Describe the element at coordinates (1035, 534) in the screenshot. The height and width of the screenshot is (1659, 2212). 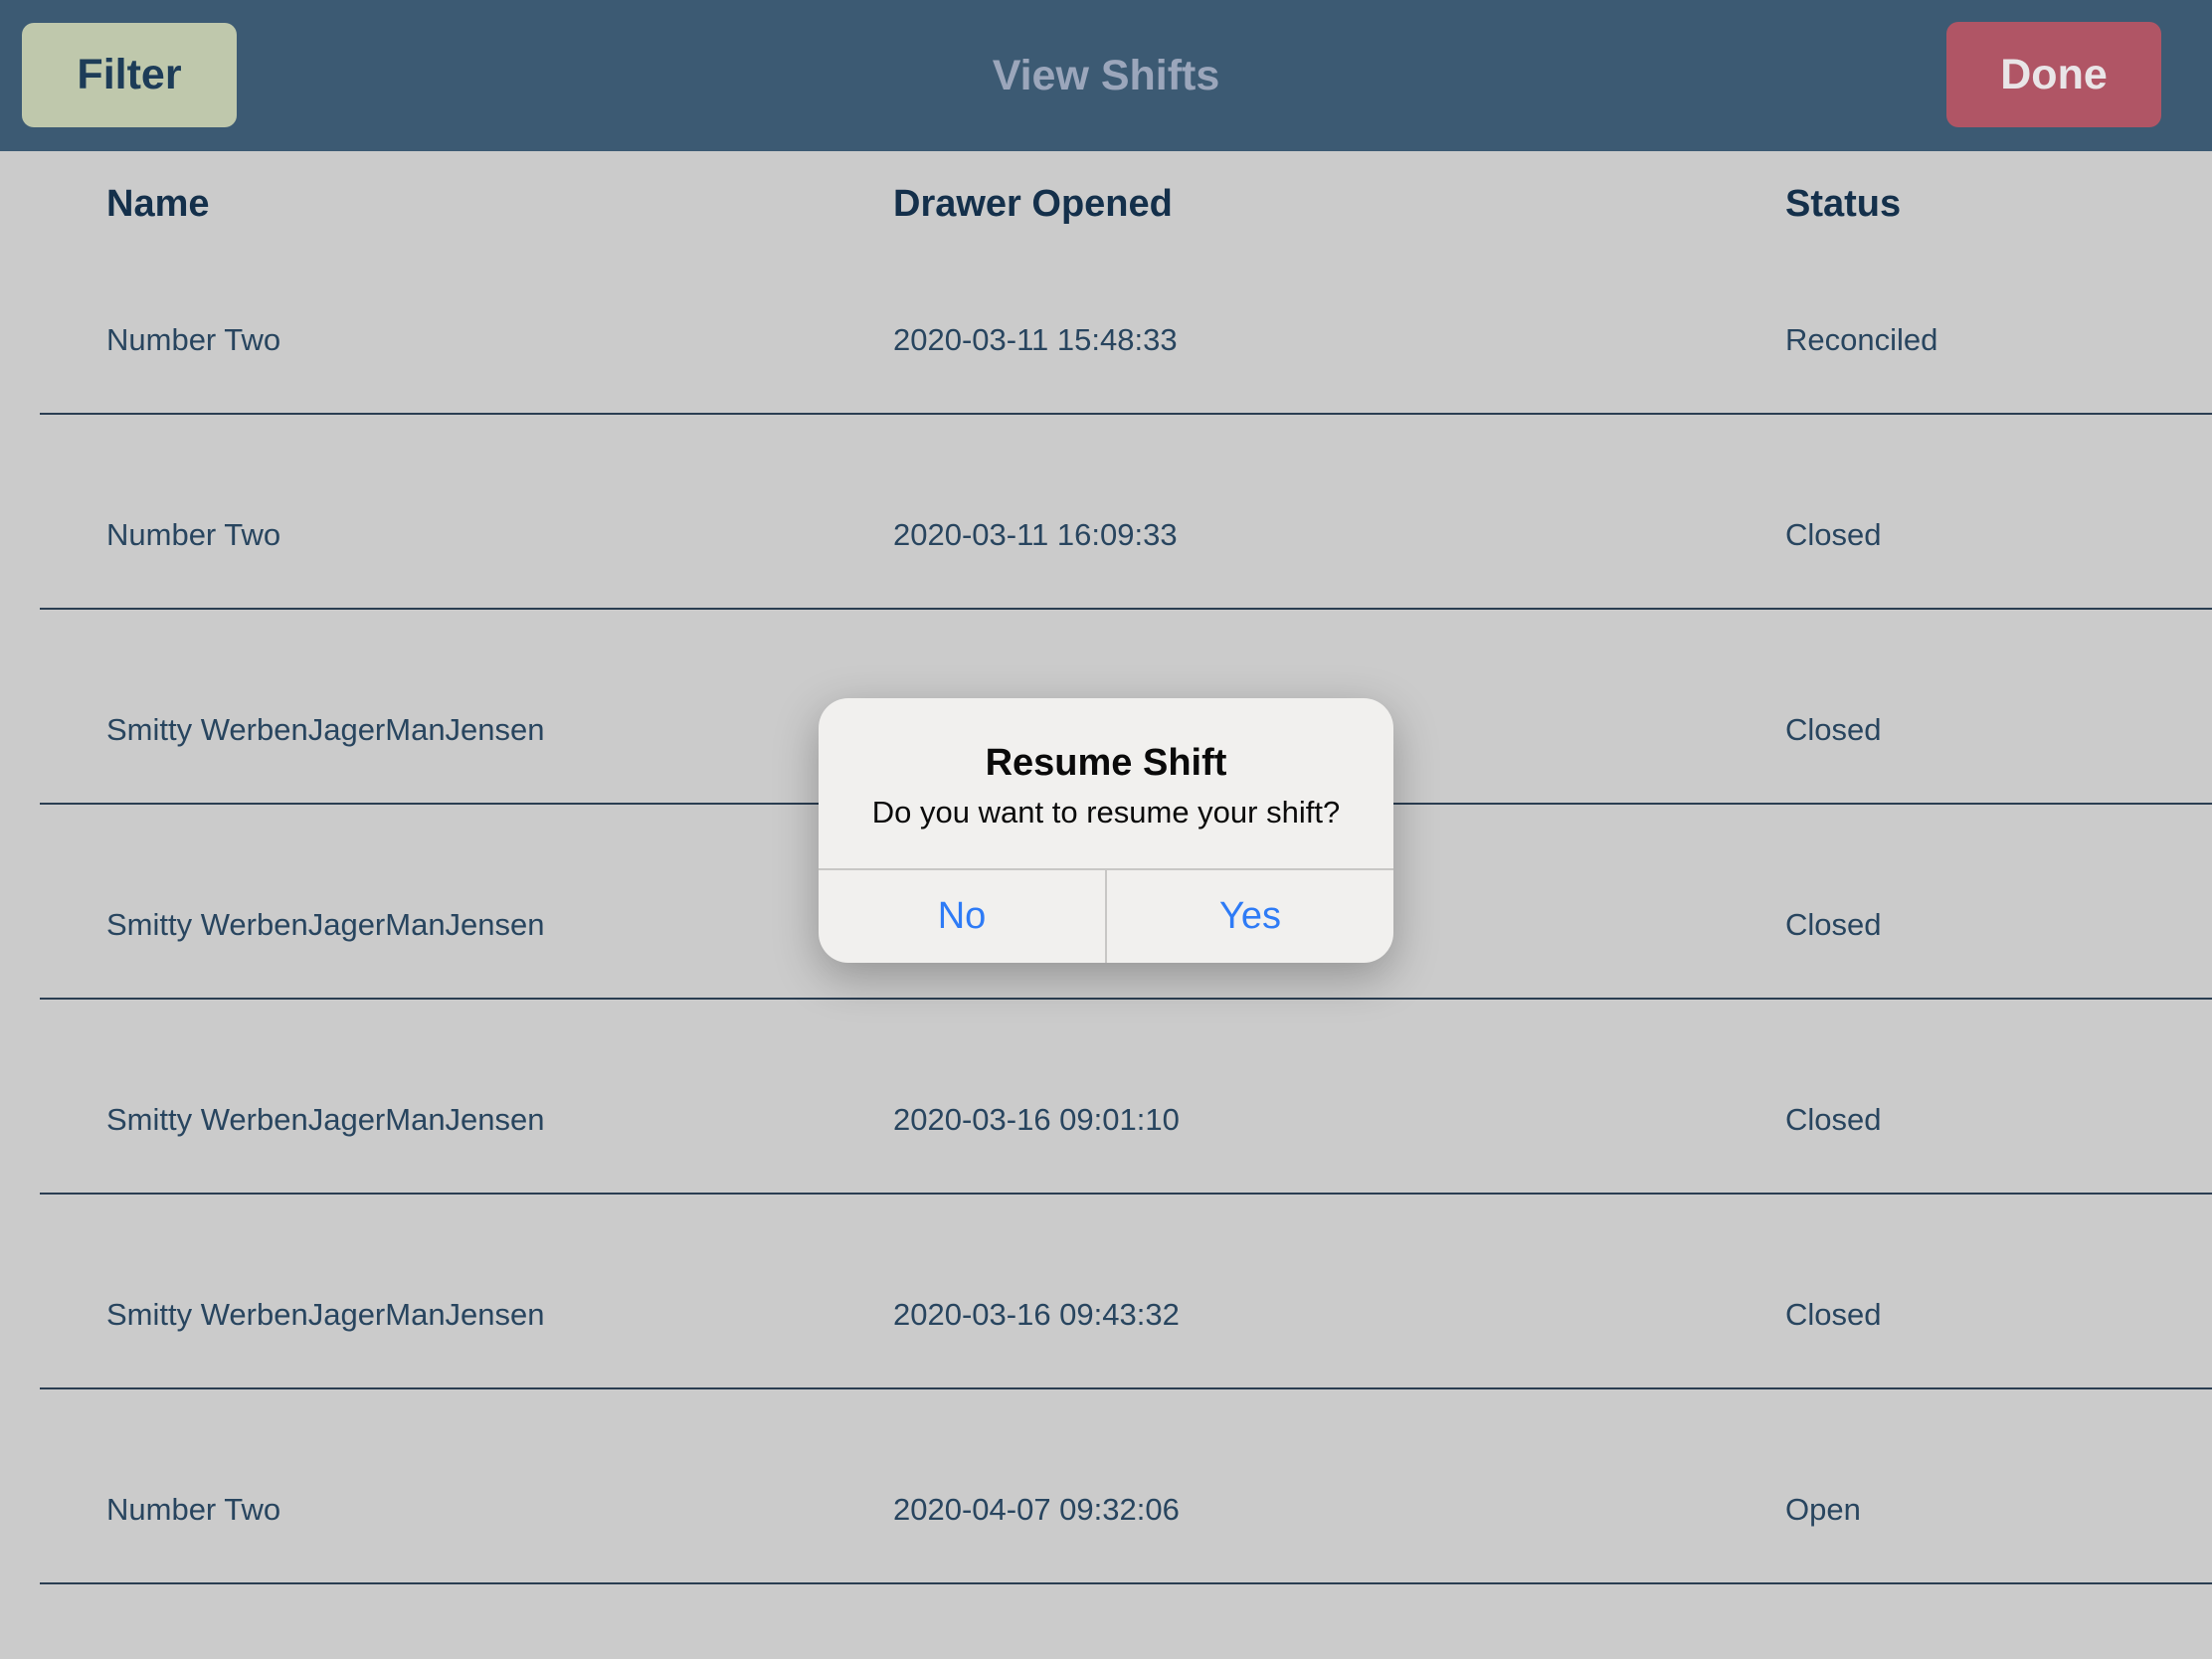
I see `cell-drawer-opened: 2020-03-11 16:09:33` at that location.